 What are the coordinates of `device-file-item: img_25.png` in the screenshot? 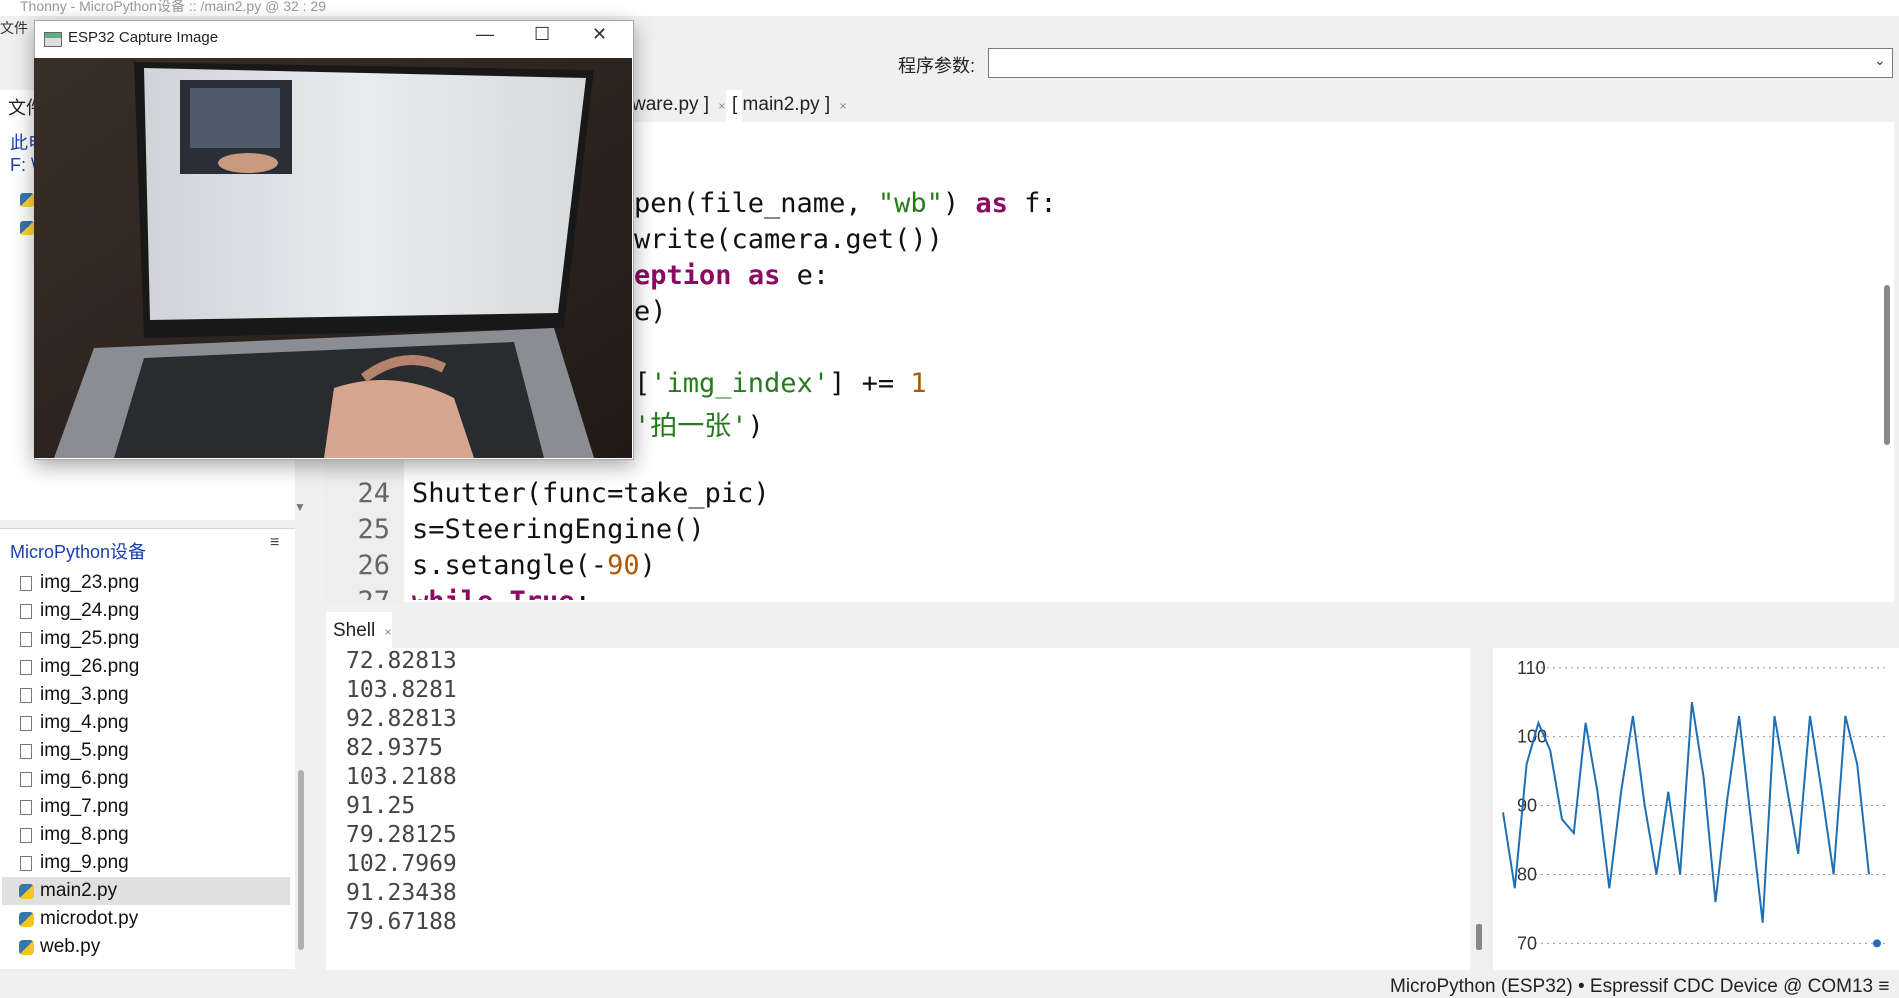 It's located at (146, 639).